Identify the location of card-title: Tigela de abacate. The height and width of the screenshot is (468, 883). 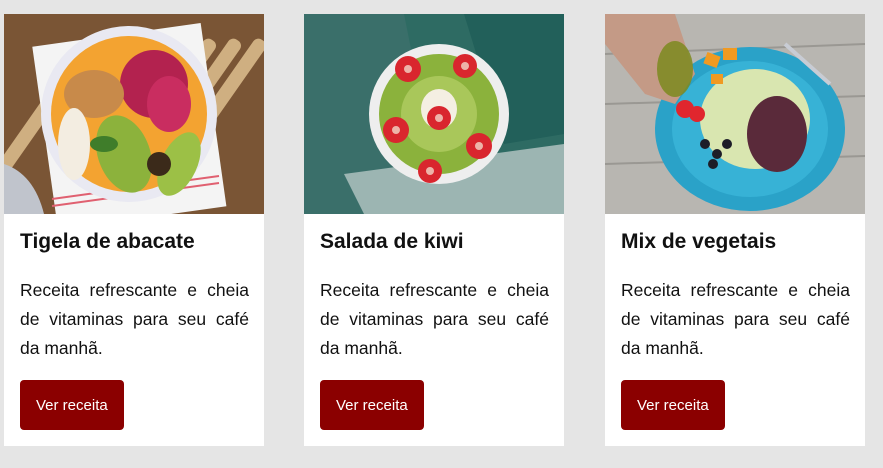
(107, 241).